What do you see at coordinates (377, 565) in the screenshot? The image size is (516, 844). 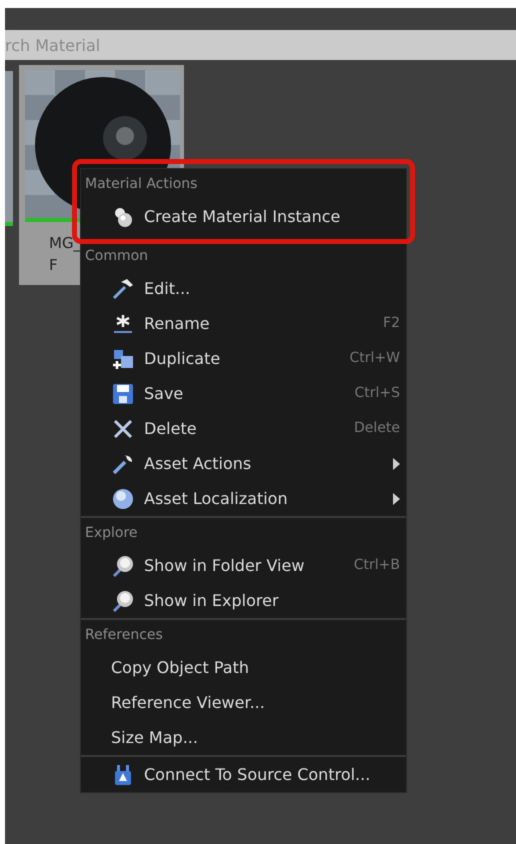 I see `shortcut-text: Ctrl+B` at bounding box center [377, 565].